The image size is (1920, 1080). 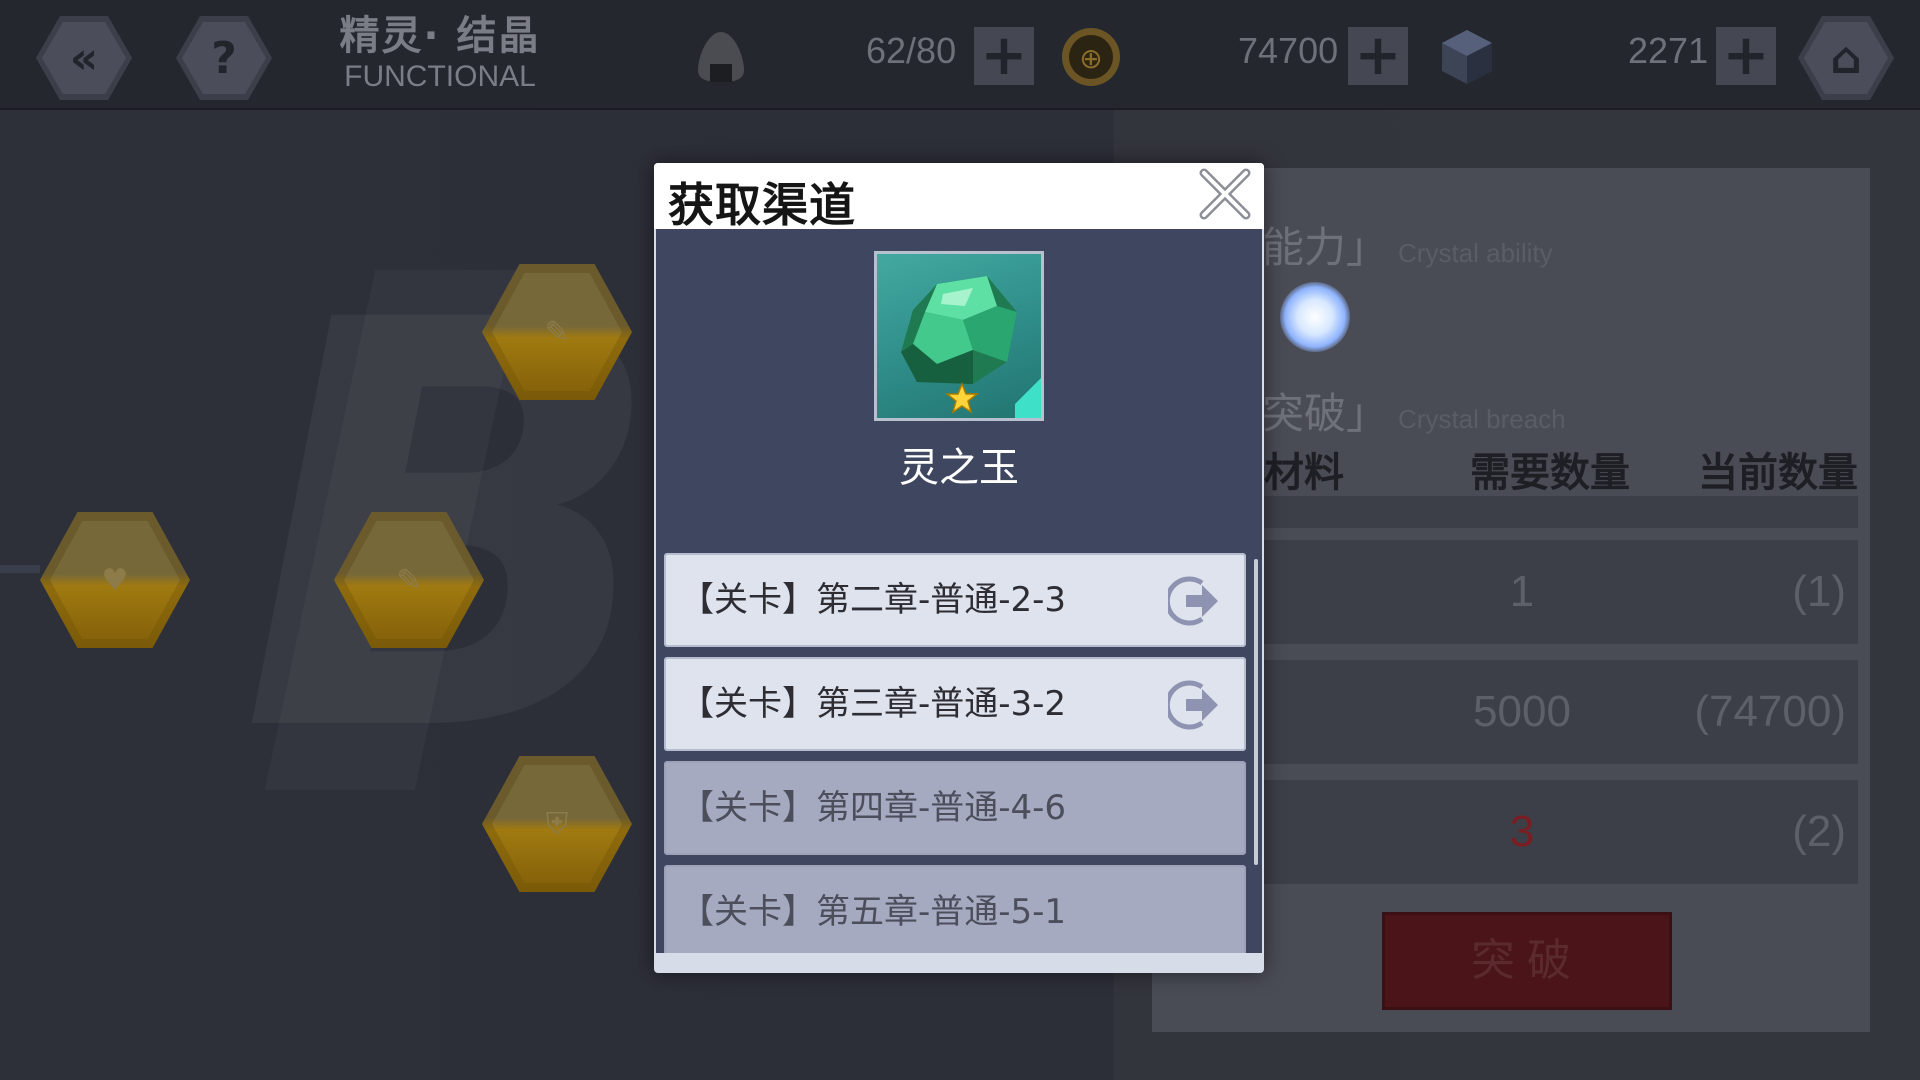 I want to click on back-arrow-icon: «, so click(x=84, y=58).